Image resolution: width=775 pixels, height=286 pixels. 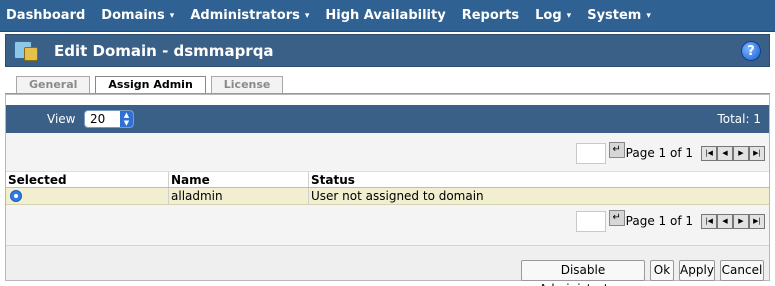 What do you see at coordinates (614, 15) in the screenshot?
I see `nav-system-label: System` at bounding box center [614, 15].